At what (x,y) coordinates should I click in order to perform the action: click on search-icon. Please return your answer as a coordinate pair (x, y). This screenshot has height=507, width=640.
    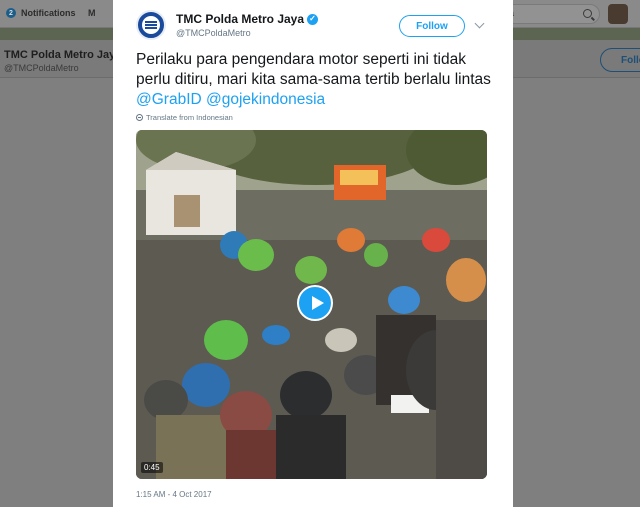
    Looking at the image, I should click on (587, 13).